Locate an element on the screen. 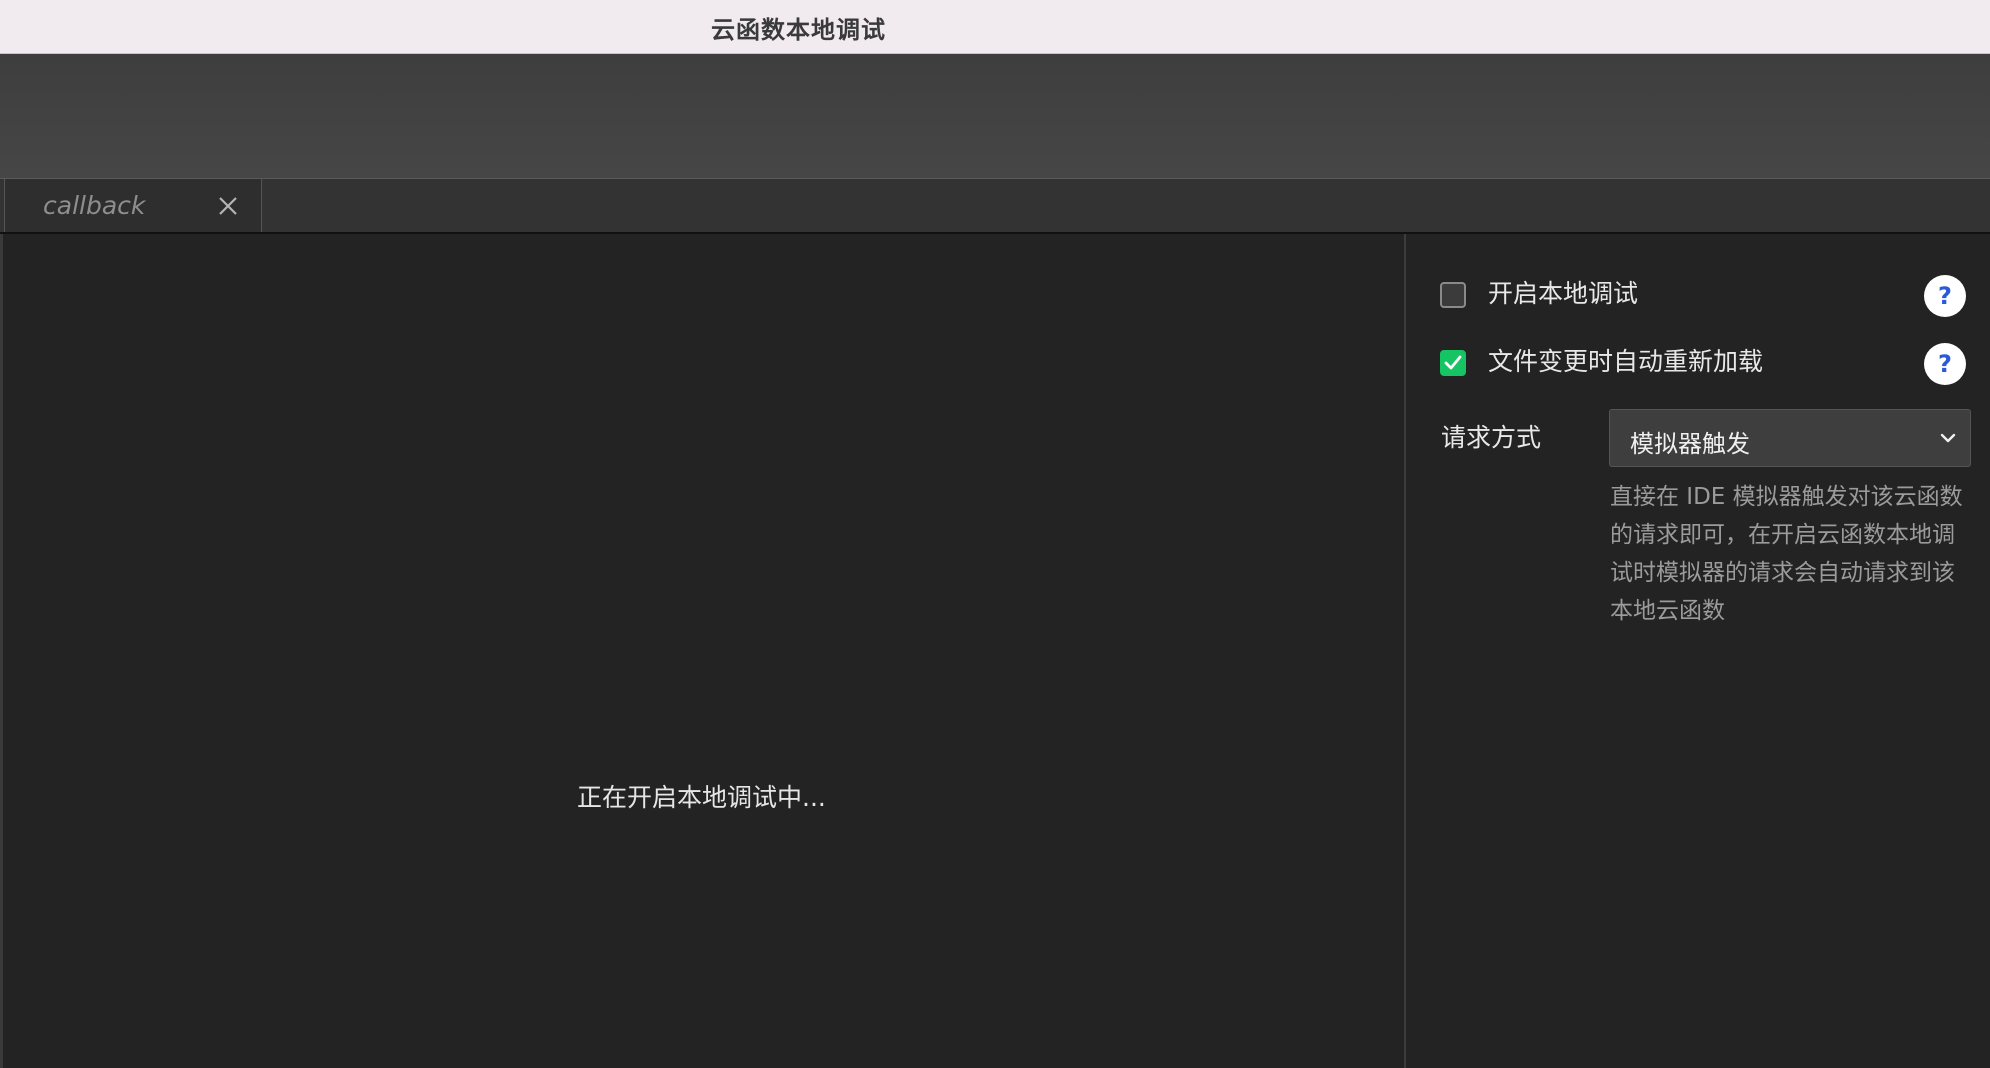  tab-label: callback is located at coordinates (94, 205).